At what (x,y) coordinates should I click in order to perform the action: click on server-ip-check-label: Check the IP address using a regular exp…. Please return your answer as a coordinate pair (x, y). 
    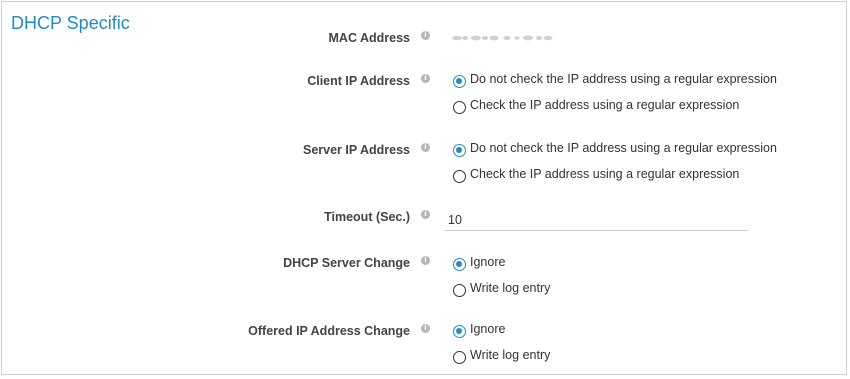
    Looking at the image, I should click on (604, 174).